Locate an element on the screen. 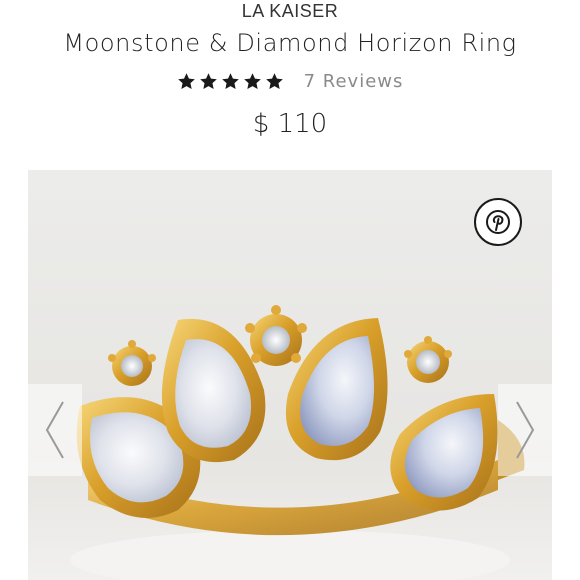  chevron-left-icon is located at coordinates (54, 430).